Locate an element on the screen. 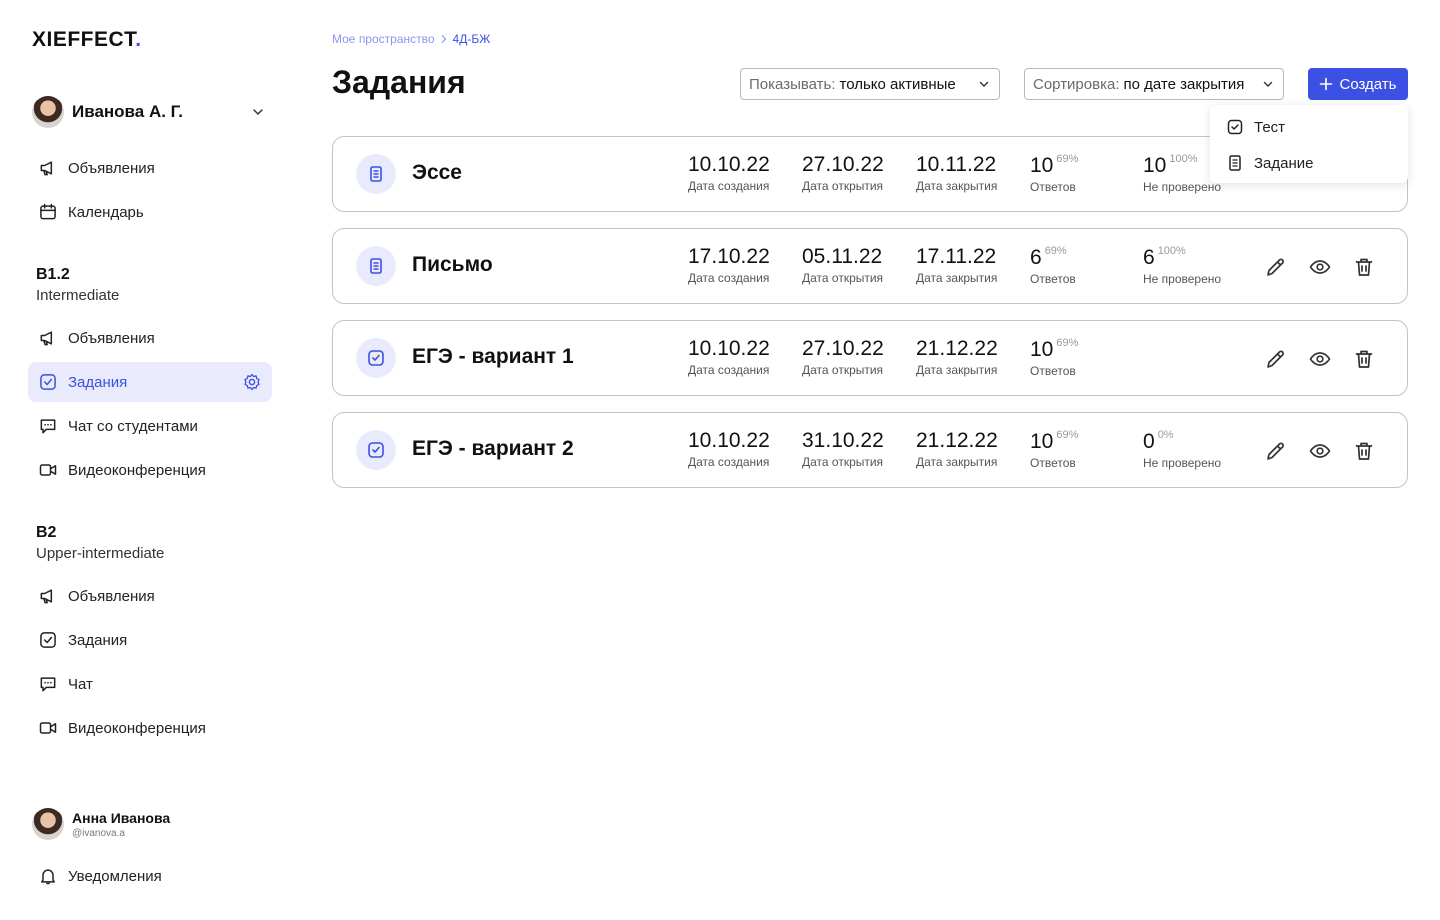 Image resolution: width=1440 pixels, height=920 pixels. sidebar-item-label: Задания is located at coordinates (98, 640).